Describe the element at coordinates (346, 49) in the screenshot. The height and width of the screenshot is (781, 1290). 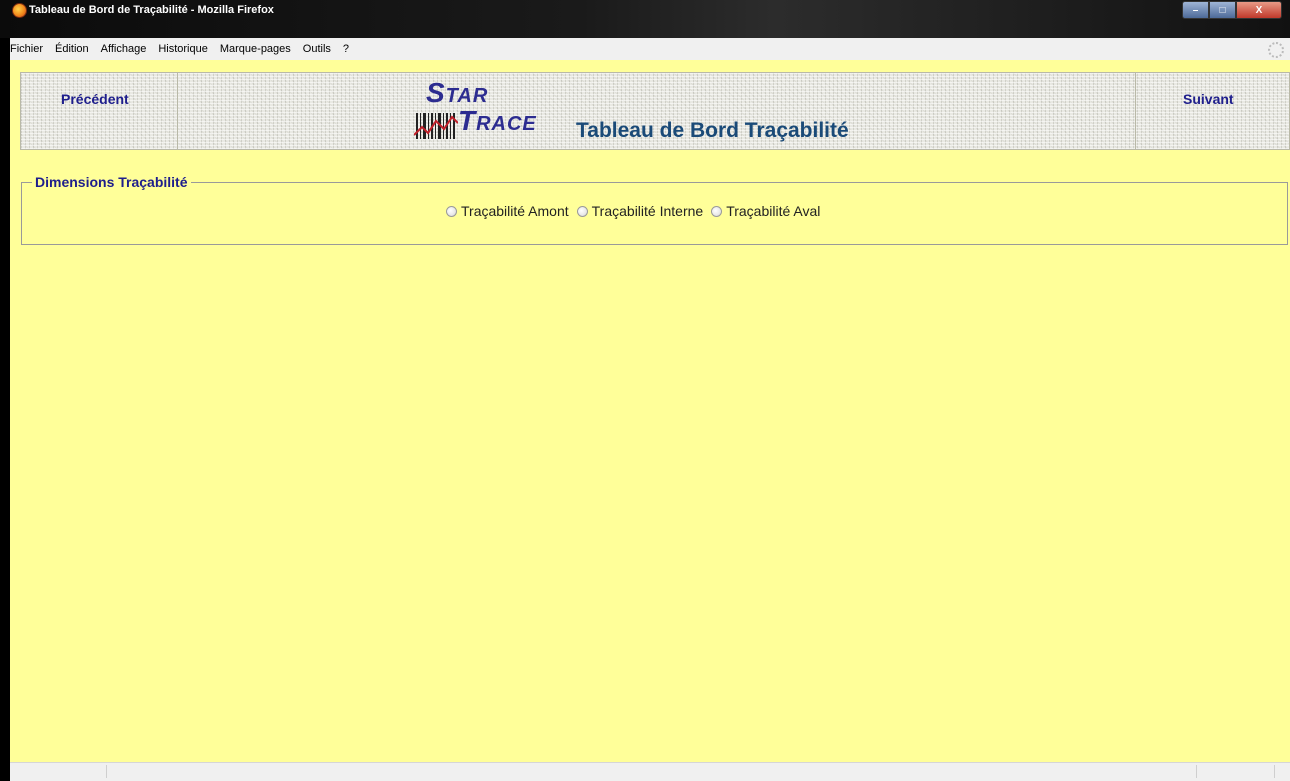
I see `menu-item-aide: ?` at that location.